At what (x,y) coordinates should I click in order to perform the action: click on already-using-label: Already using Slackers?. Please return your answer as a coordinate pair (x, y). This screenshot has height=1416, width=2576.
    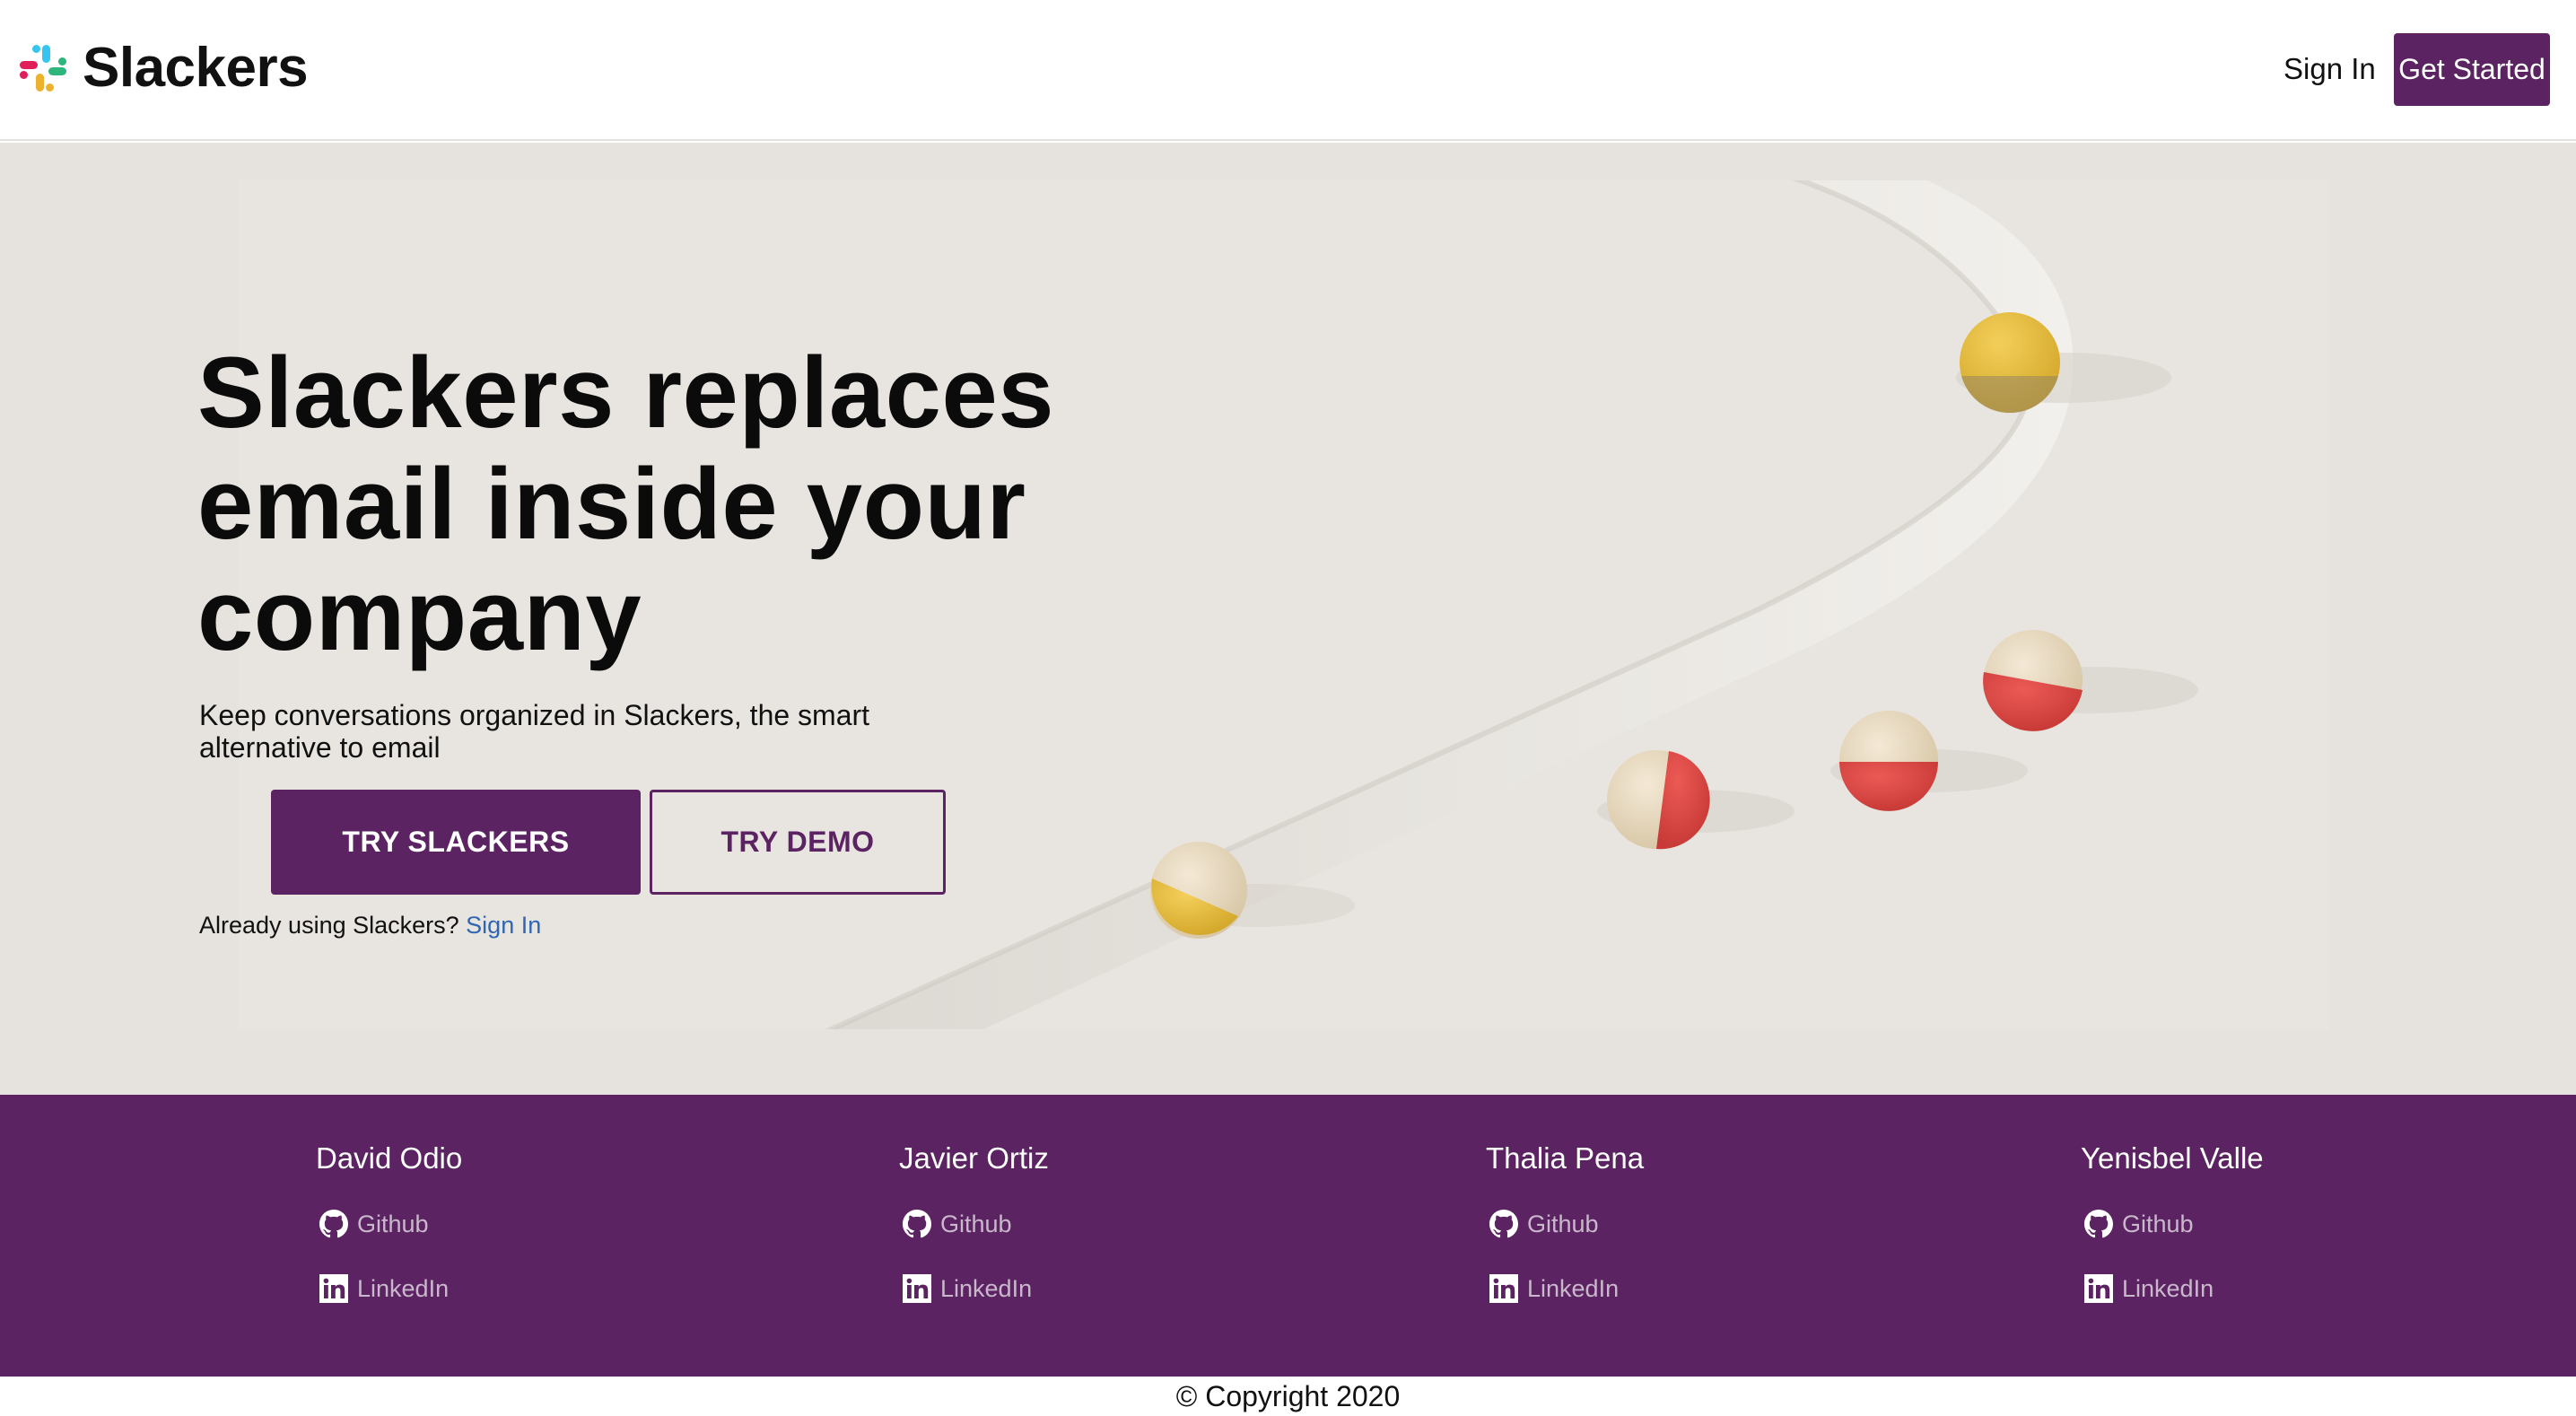
    Looking at the image, I should click on (329, 925).